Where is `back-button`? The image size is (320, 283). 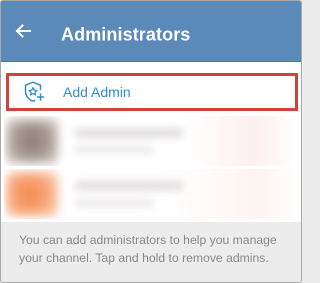
back-button is located at coordinates (23, 31).